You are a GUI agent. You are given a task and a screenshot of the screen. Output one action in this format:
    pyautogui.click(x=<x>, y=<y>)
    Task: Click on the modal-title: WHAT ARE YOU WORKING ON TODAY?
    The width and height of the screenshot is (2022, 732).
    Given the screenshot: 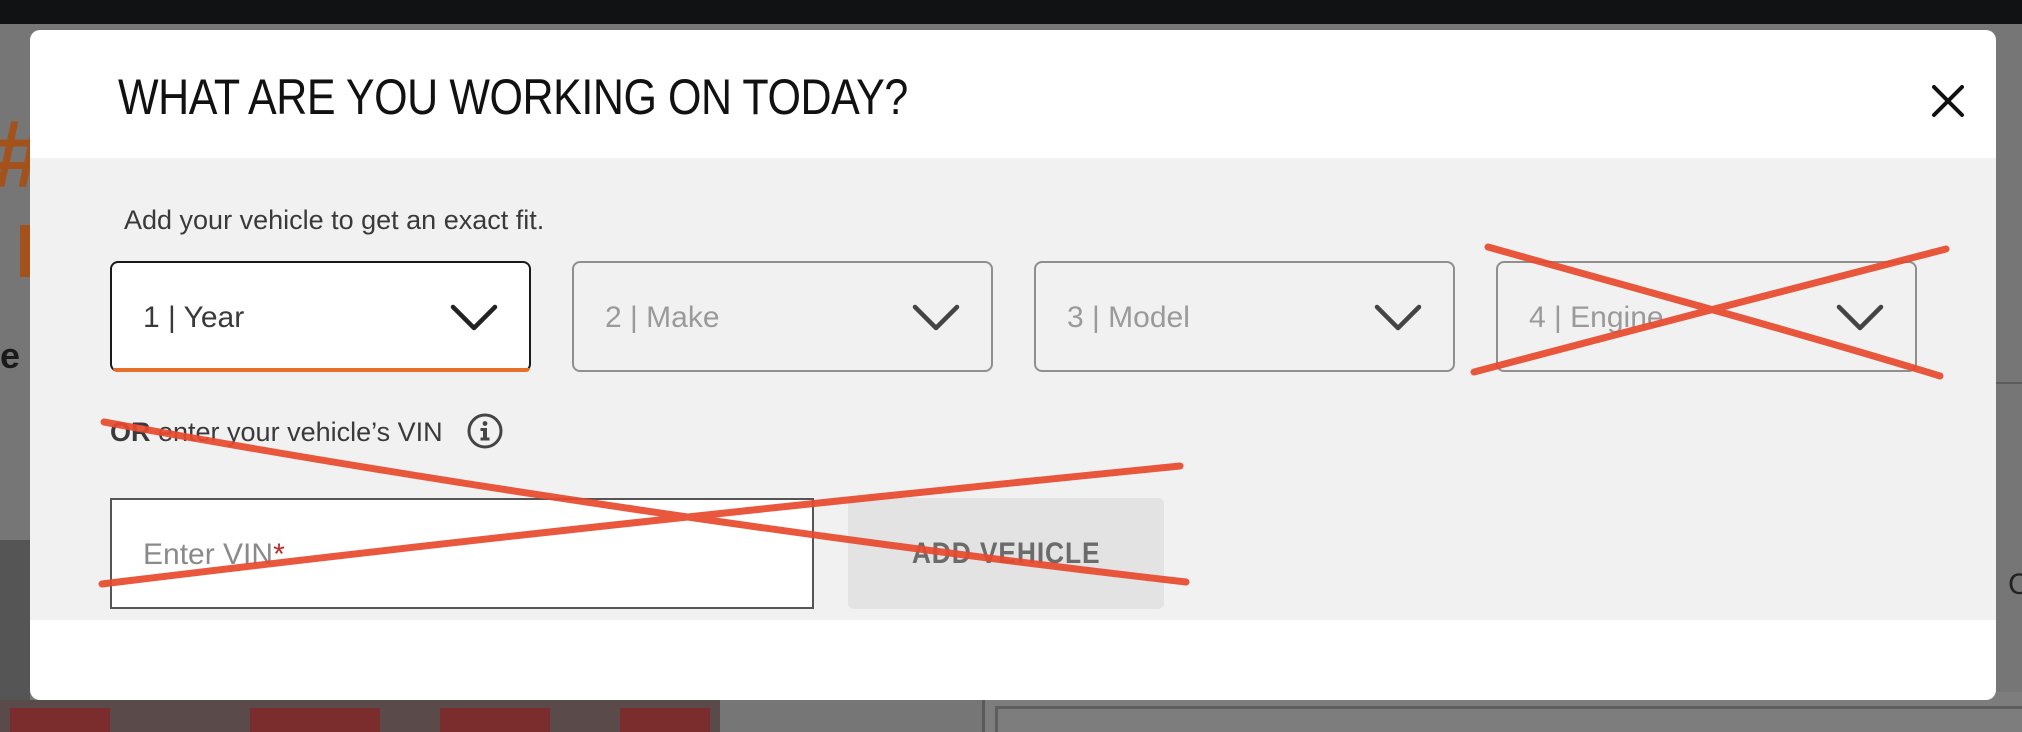 What is the action you would take?
    pyautogui.click(x=513, y=97)
    